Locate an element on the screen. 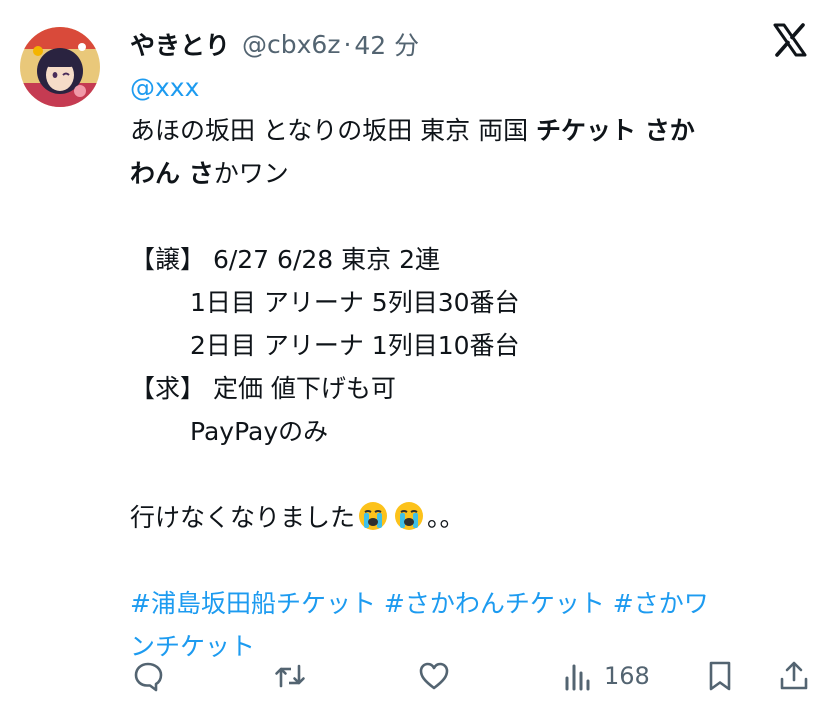  retweet-button is located at coordinates (290, 676).